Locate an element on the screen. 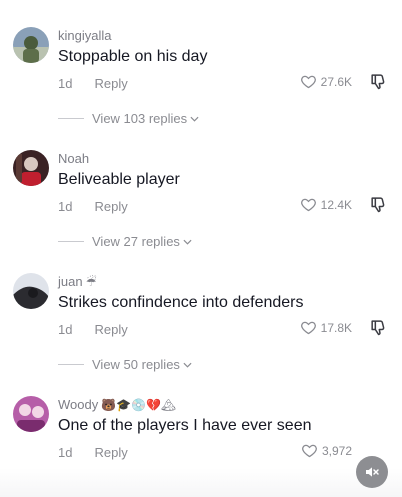  username-text: juan is located at coordinates (70, 281).